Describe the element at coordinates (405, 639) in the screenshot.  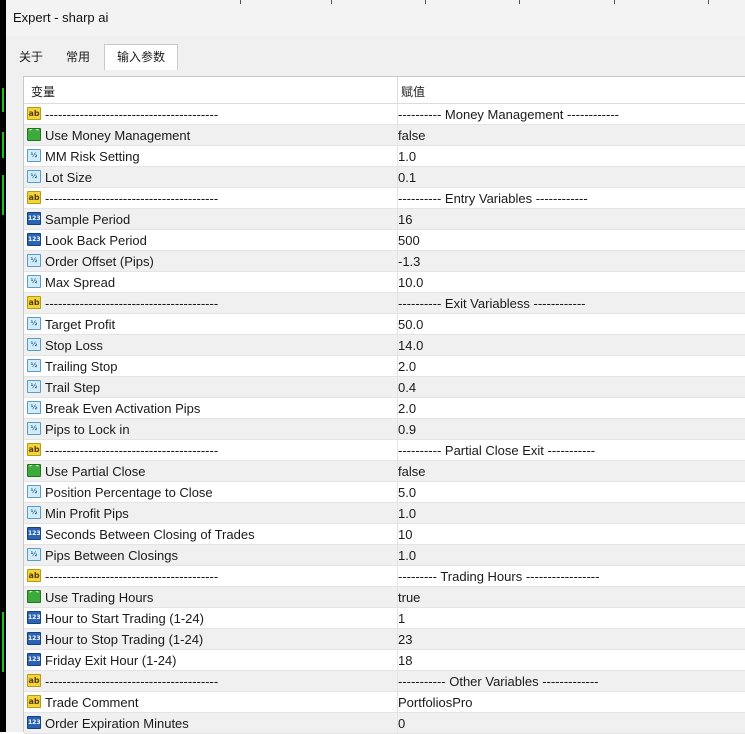
I see `variable-value: 23` at that location.